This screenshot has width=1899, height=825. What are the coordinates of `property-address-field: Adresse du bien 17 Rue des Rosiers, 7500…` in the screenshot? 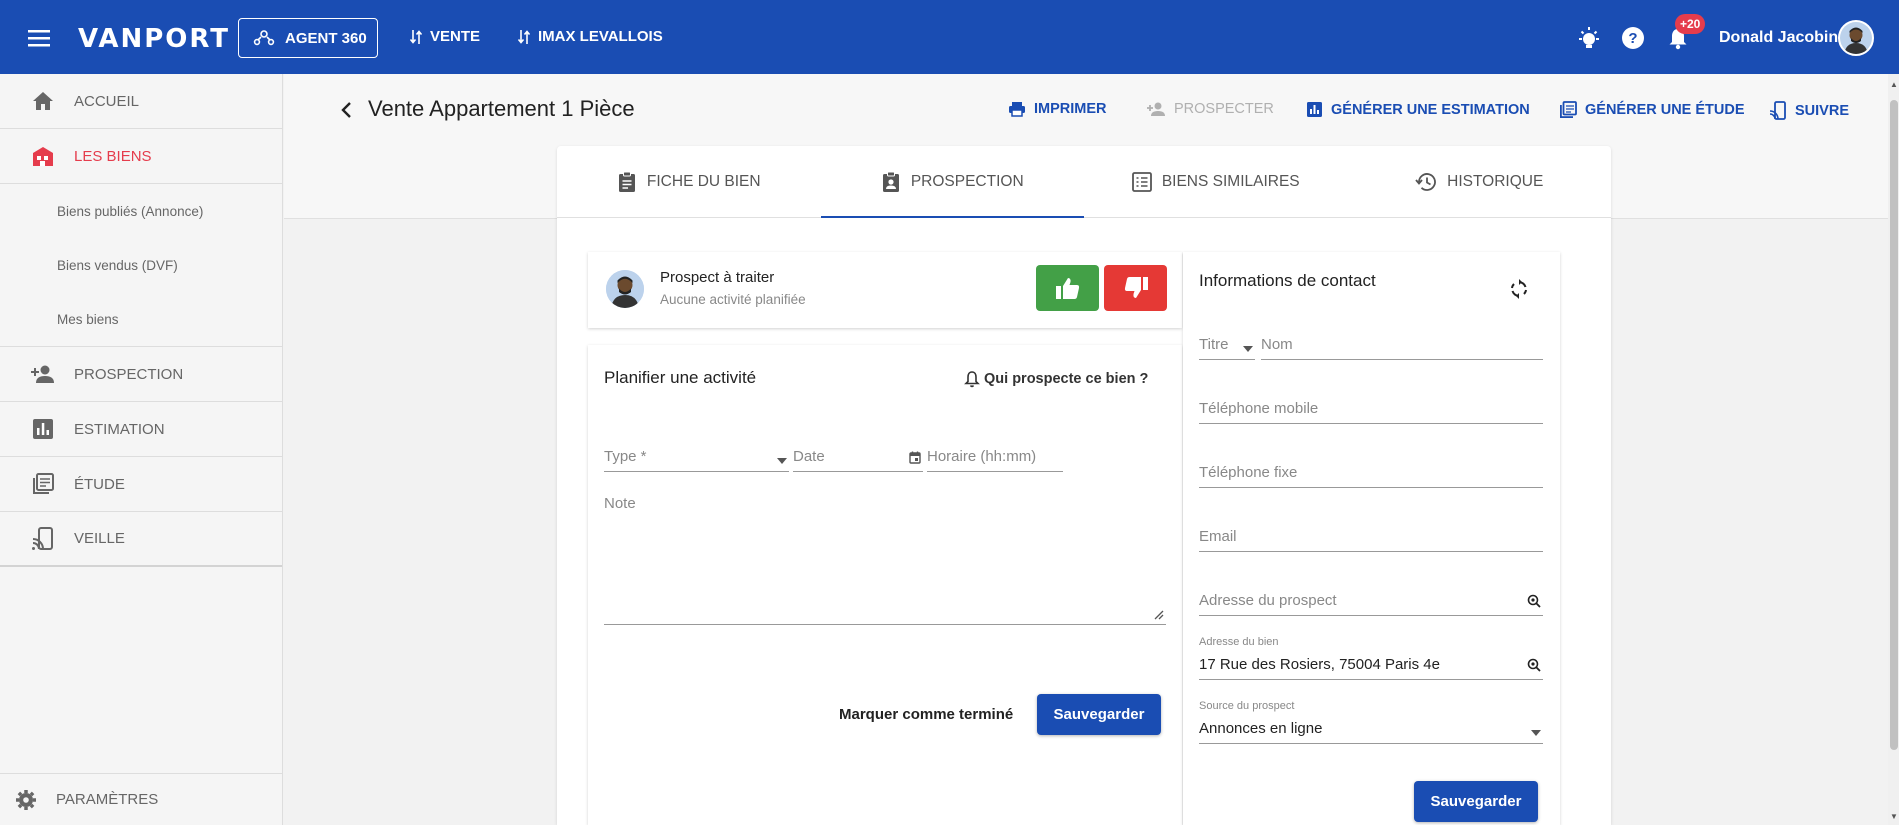 It's located at (1371, 658).